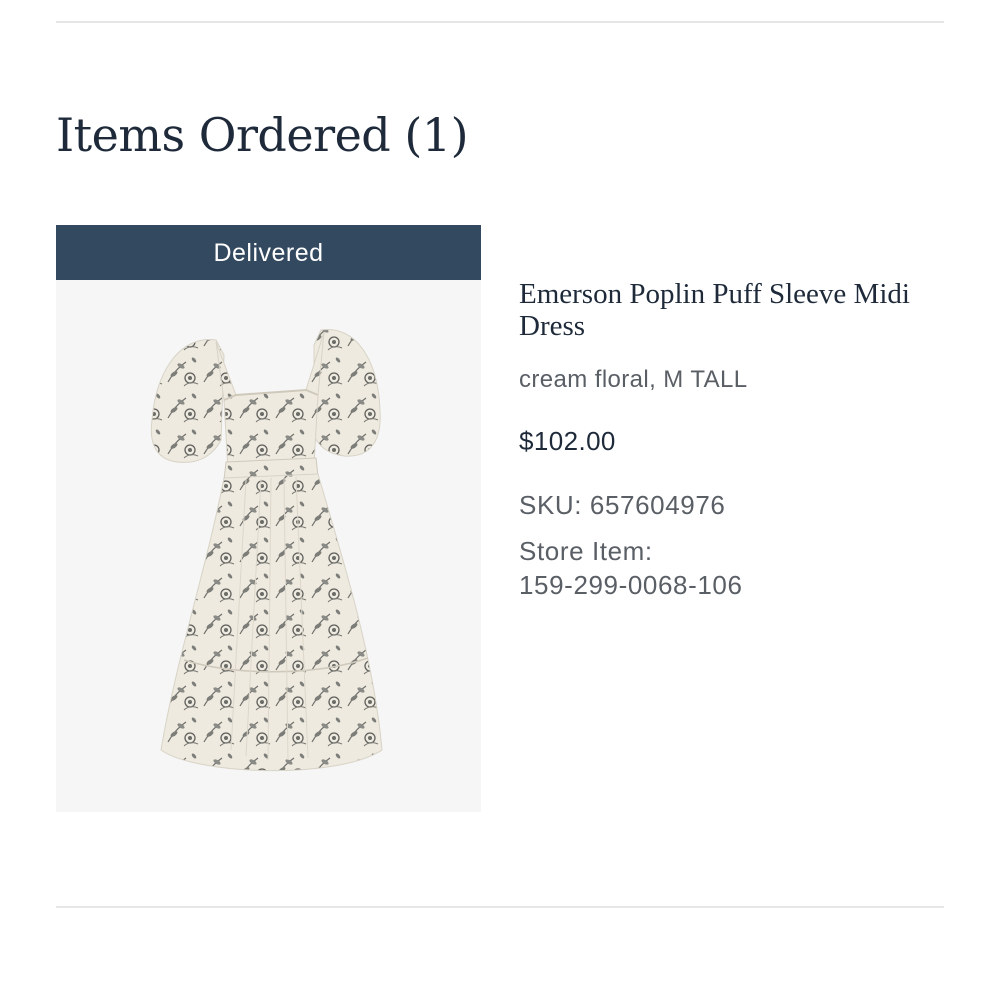  What do you see at coordinates (500, 22) in the screenshot?
I see `top-divider` at bounding box center [500, 22].